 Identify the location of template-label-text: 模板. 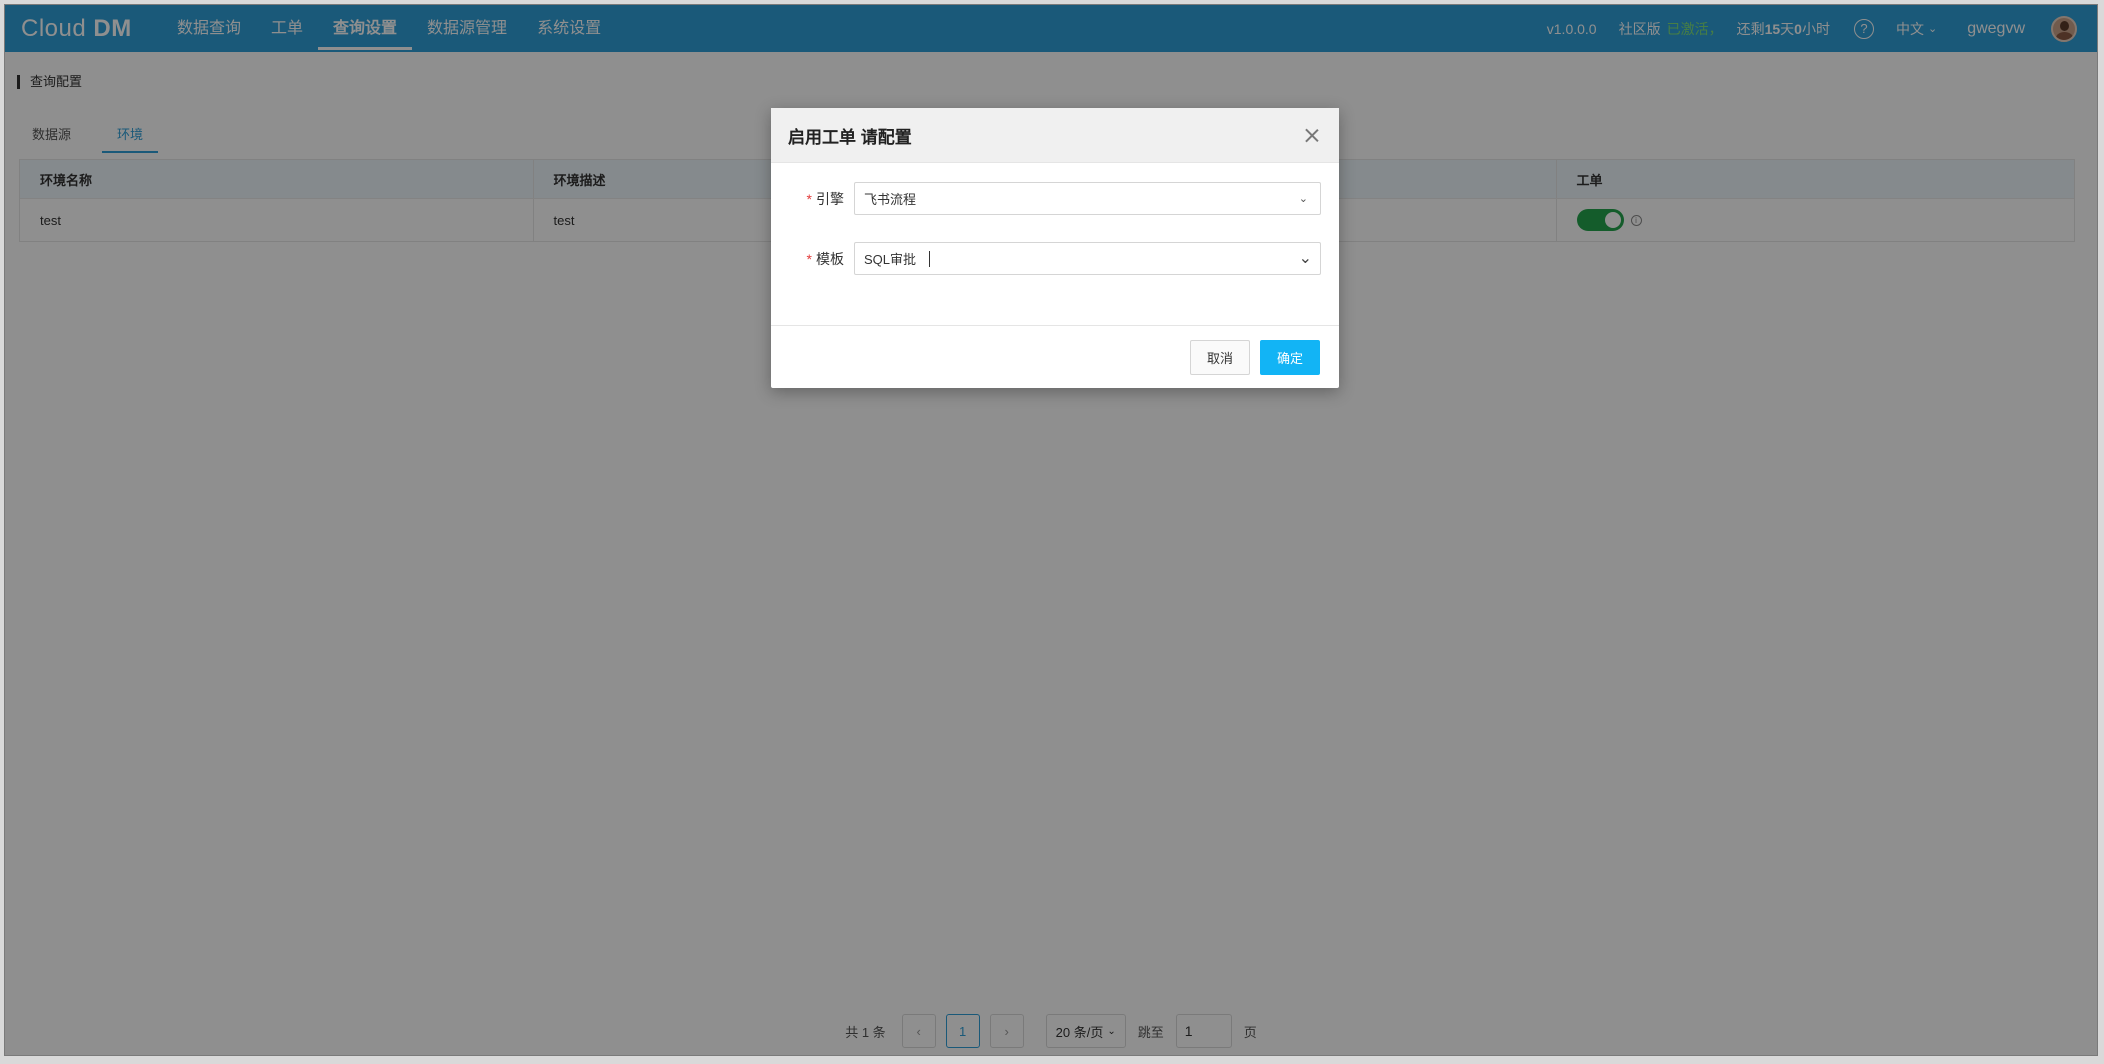
(830, 258).